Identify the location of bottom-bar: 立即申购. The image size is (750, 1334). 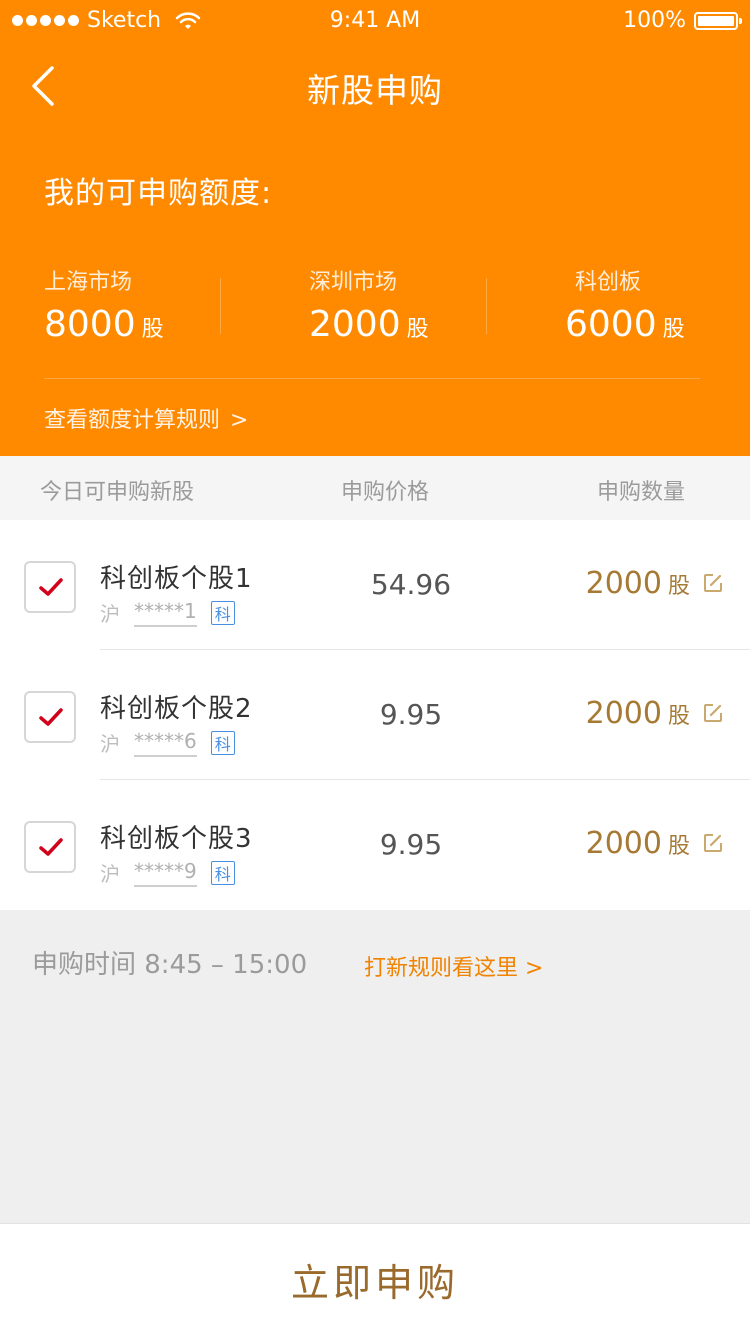
(375, 1278).